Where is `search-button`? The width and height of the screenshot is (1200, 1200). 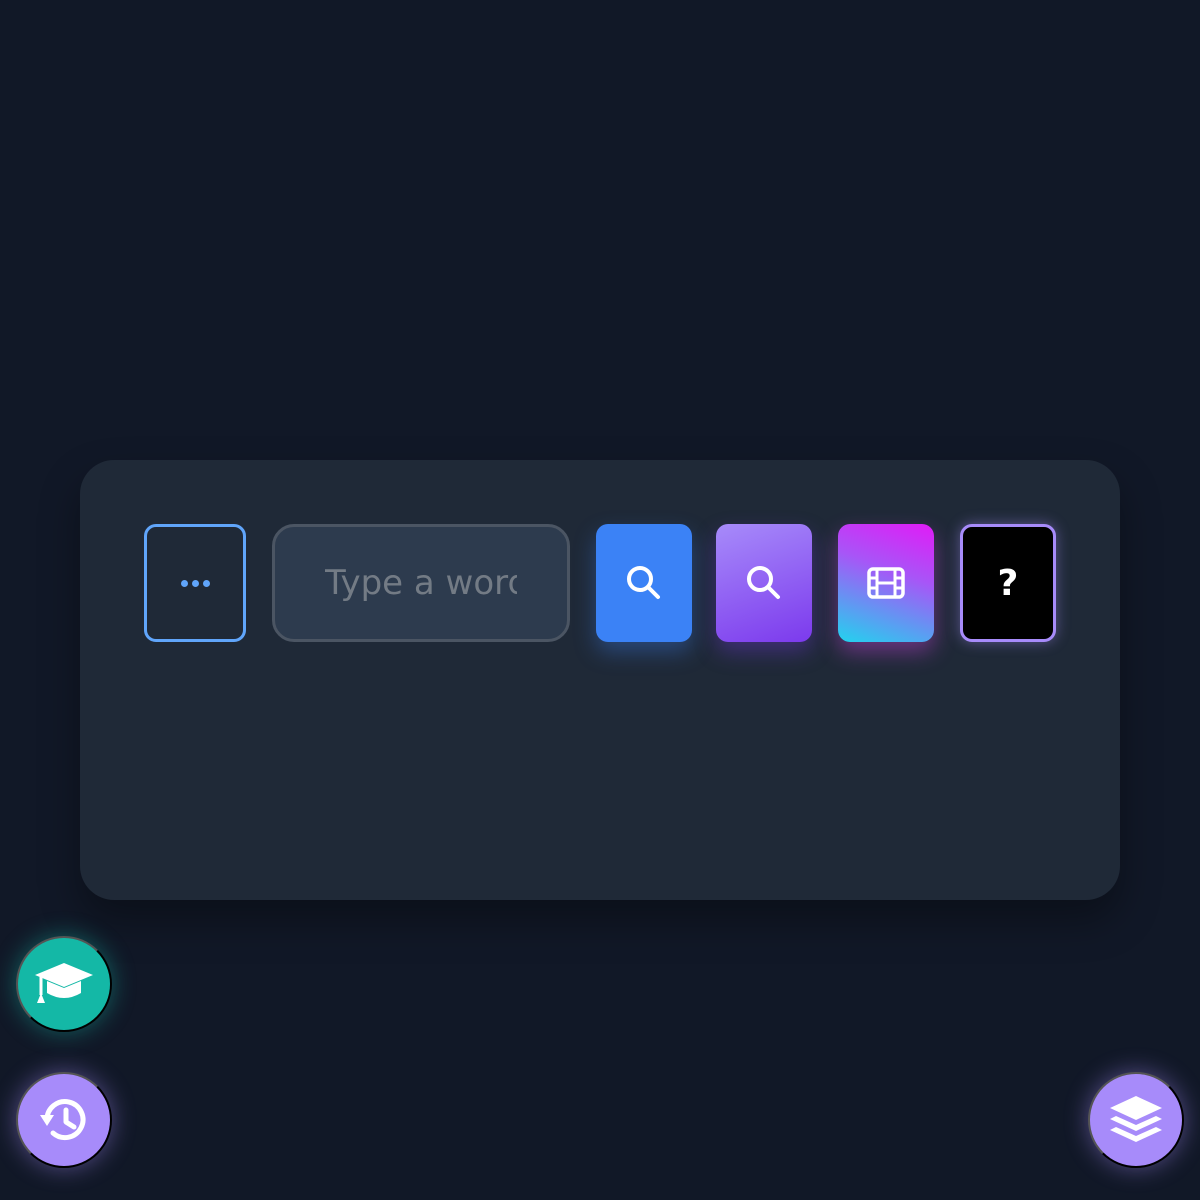 search-button is located at coordinates (644, 583).